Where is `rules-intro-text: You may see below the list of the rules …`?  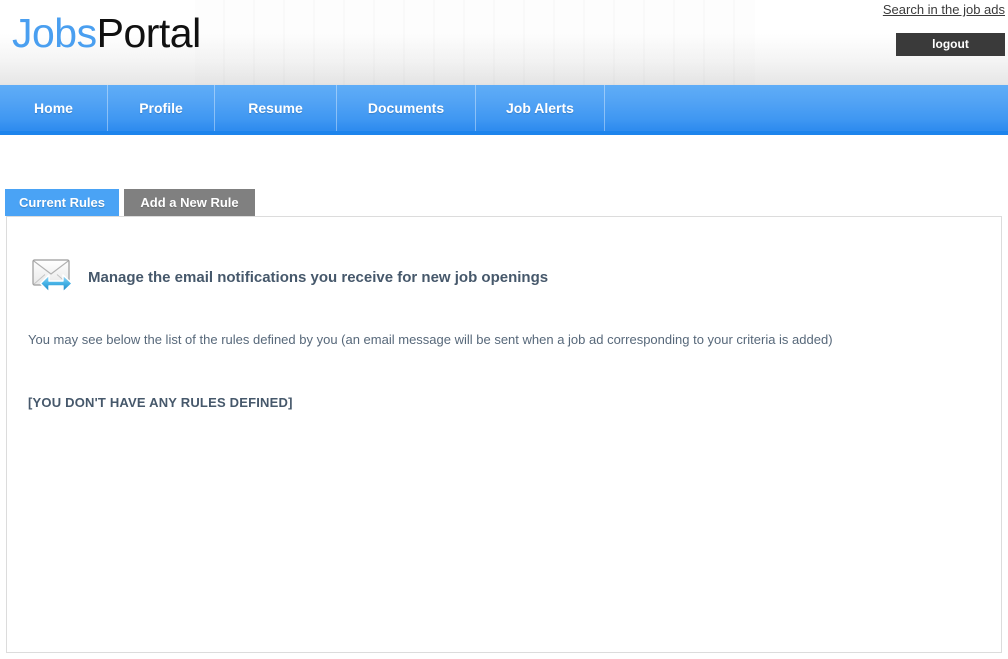 rules-intro-text: You may see below the list of the rules … is located at coordinates (430, 339).